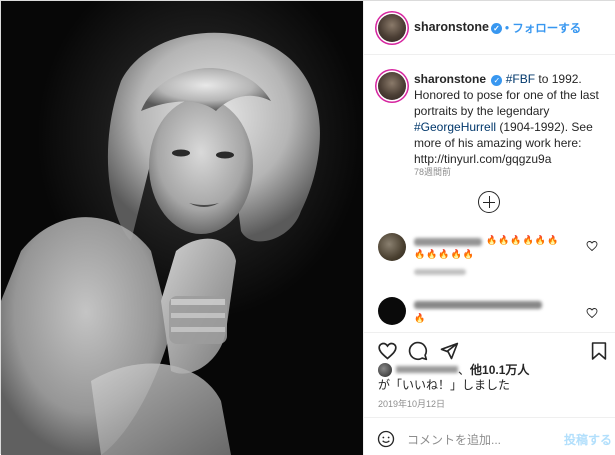  Describe the element at coordinates (499, 370) in the screenshot. I see `likes-count: 他10.1万人` at that location.